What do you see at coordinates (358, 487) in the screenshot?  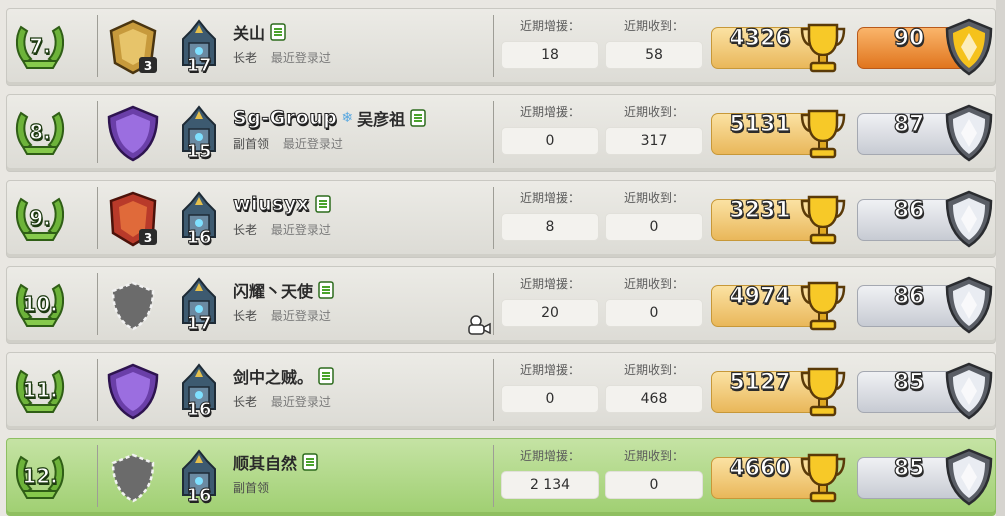 I see `player-meta: 副首领` at bounding box center [358, 487].